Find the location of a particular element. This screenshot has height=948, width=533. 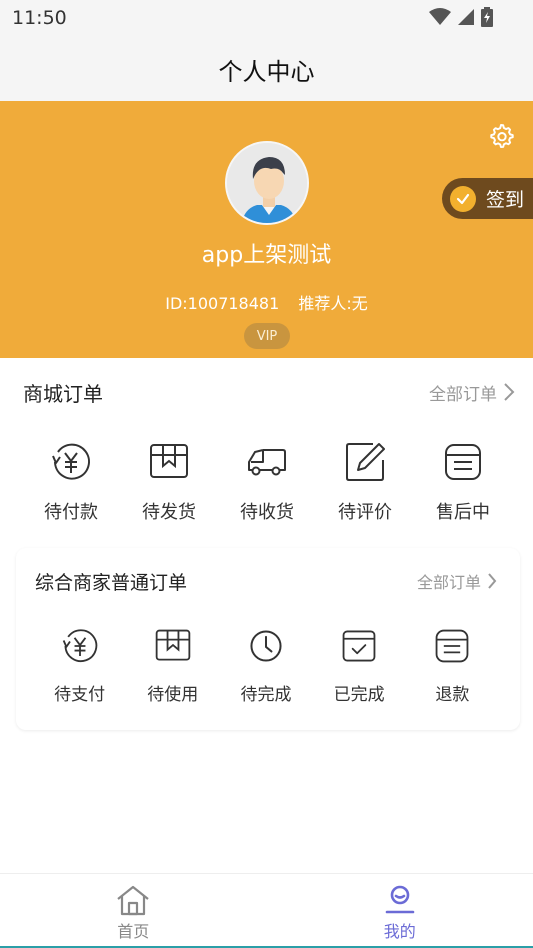

nav-bar: 个人中心 is located at coordinates (266, 68).